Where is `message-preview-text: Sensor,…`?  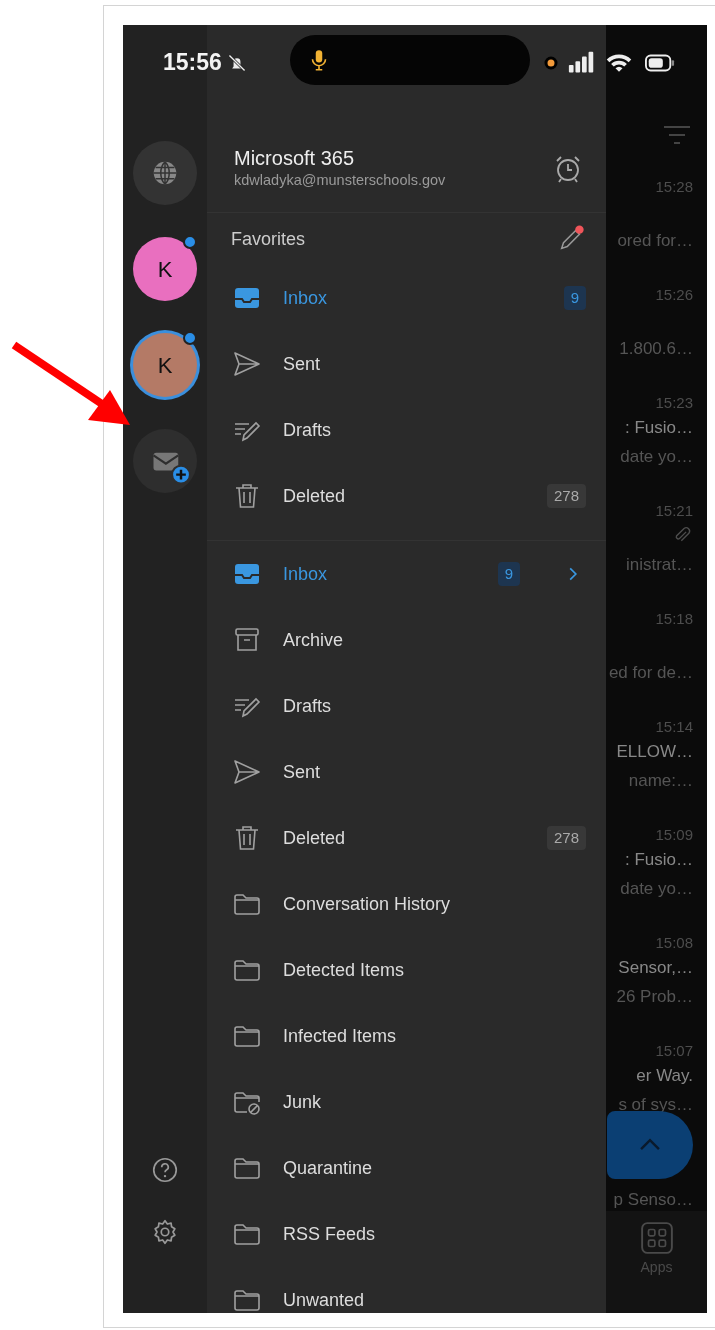 message-preview-text: Sensor,… is located at coordinates (655, 968).